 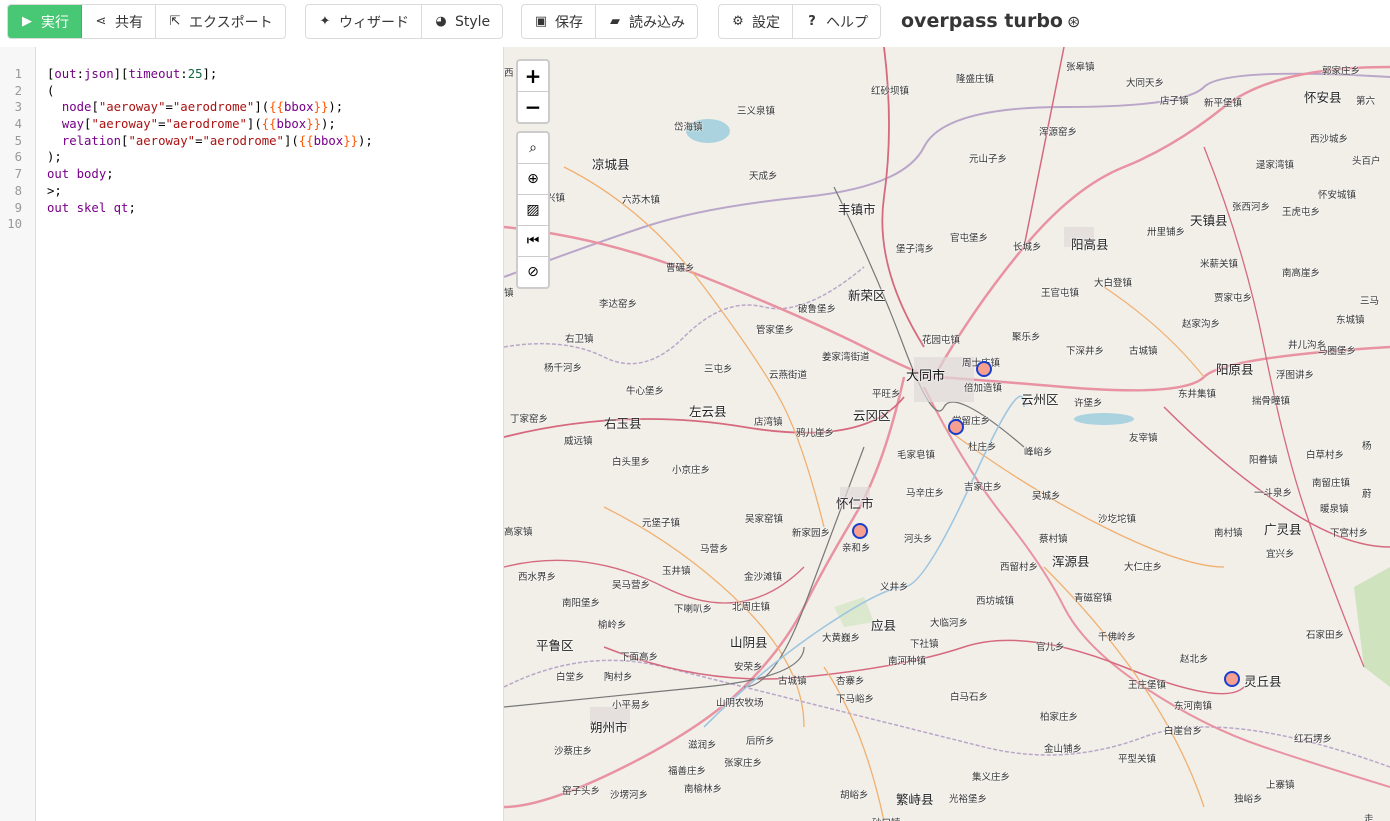 What do you see at coordinates (661, 523) in the screenshot?
I see `map-place-label: 元堡子镇` at bounding box center [661, 523].